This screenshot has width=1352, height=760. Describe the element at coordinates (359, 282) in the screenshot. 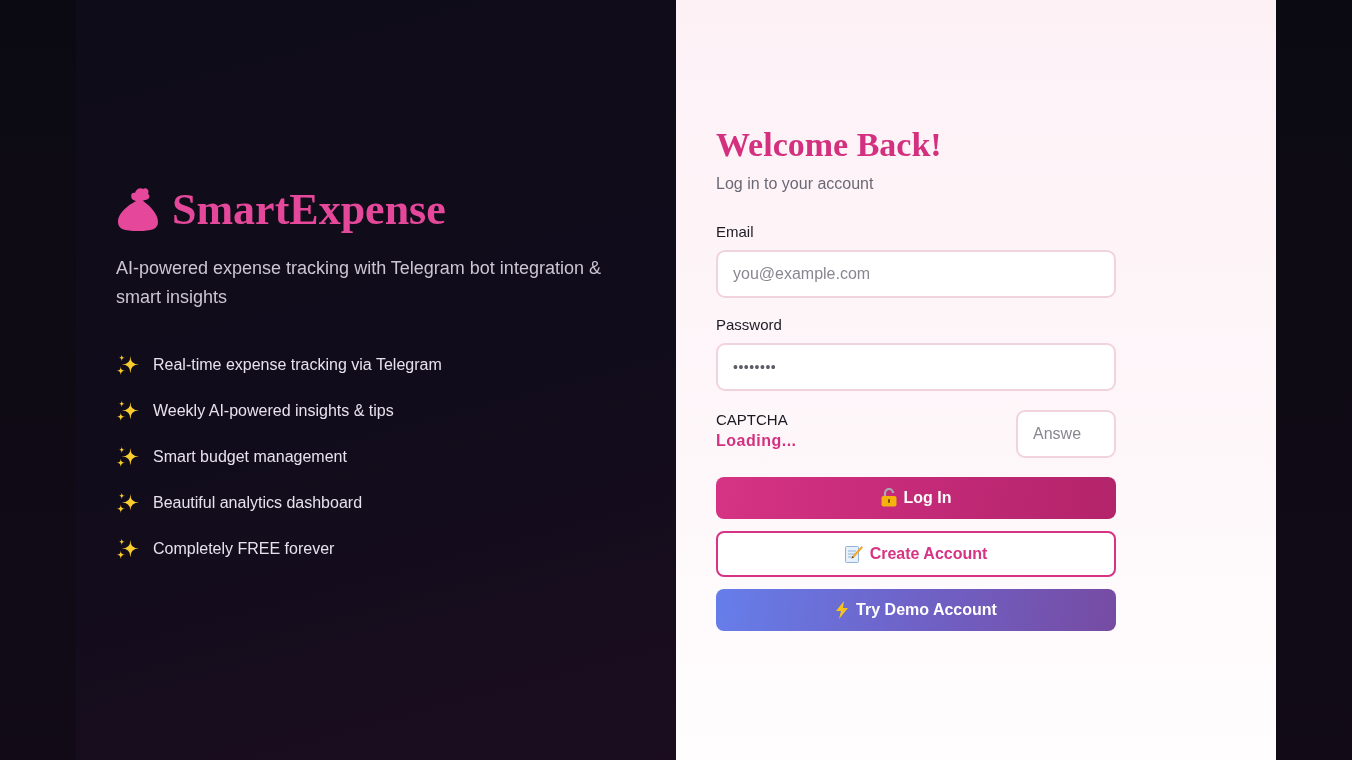

I see `tagline-text: AI-powered expense tracking with Telegram bot integration & smart insights` at that location.